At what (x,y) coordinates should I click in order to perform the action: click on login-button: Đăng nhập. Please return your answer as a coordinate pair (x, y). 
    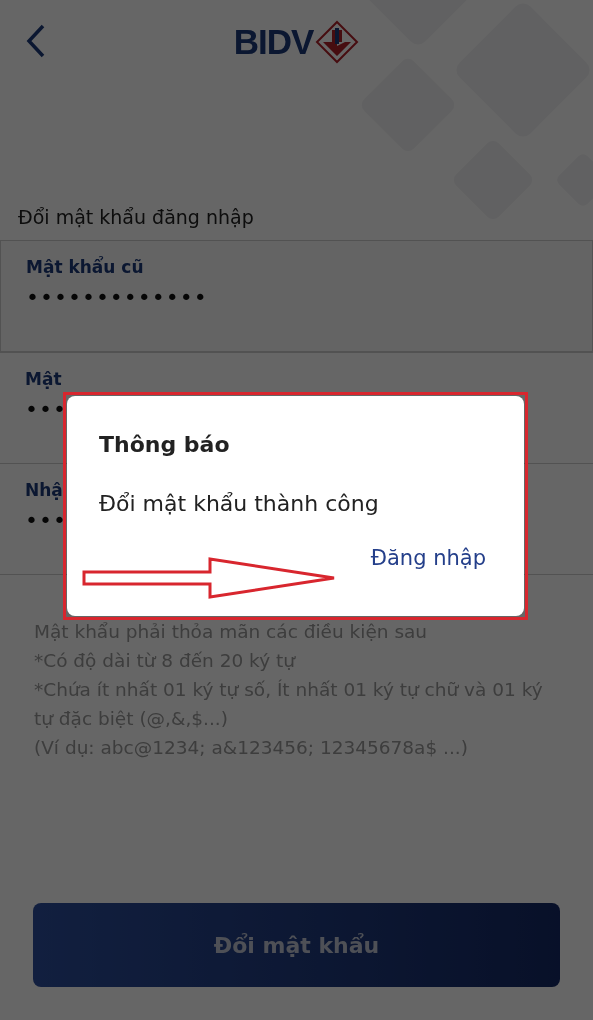
    Looking at the image, I should click on (428, 558).